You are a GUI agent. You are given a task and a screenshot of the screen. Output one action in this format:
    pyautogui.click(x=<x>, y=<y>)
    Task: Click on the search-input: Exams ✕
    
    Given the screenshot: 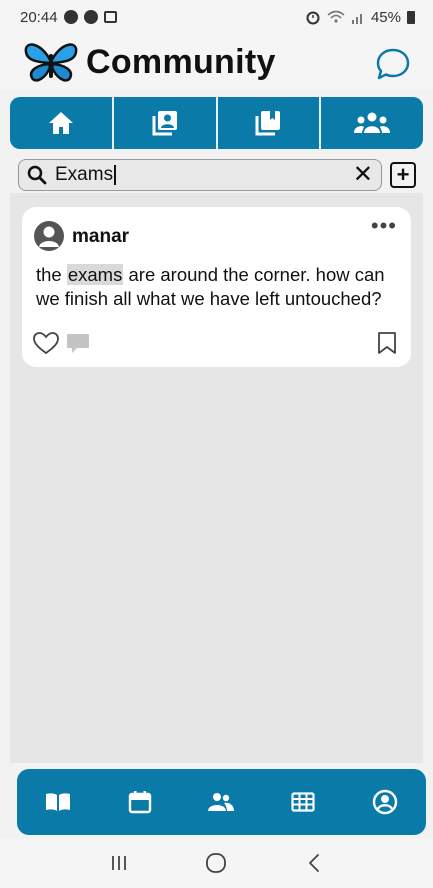 What is the action you would take?
    pyautogui.click(x=200, y=175)
    